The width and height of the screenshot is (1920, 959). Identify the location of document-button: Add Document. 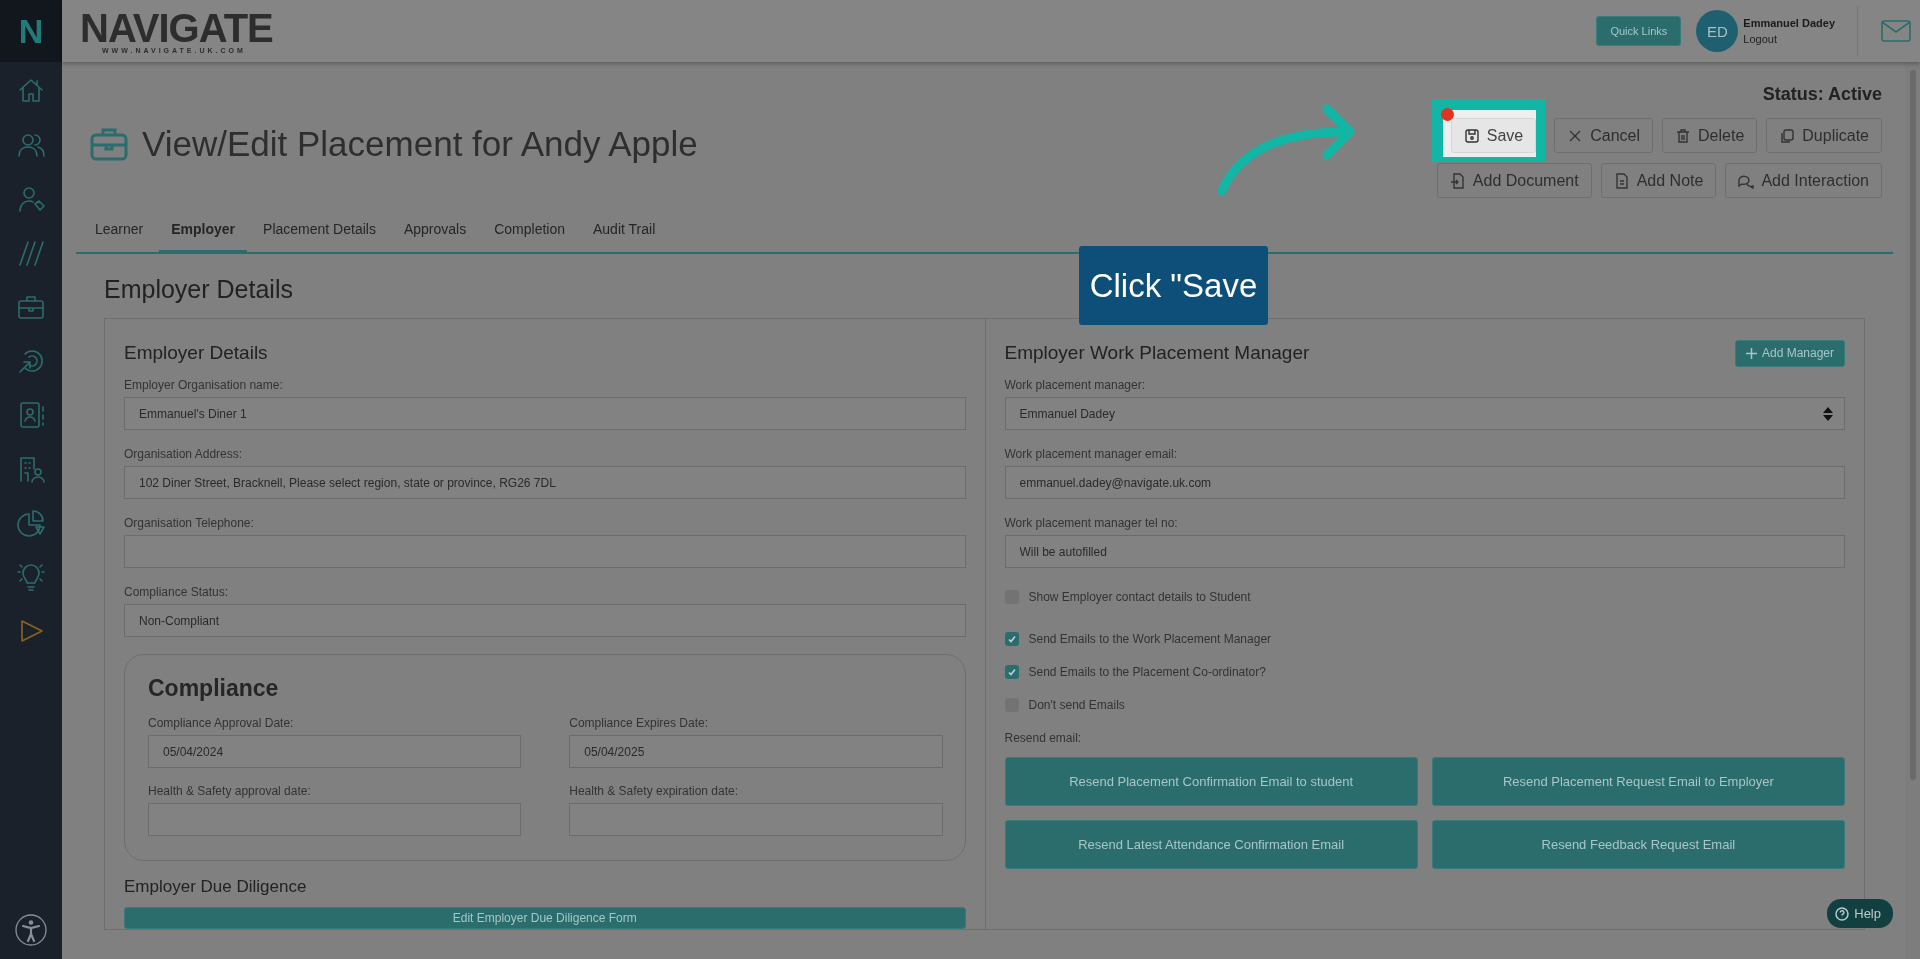
(1514, 180).